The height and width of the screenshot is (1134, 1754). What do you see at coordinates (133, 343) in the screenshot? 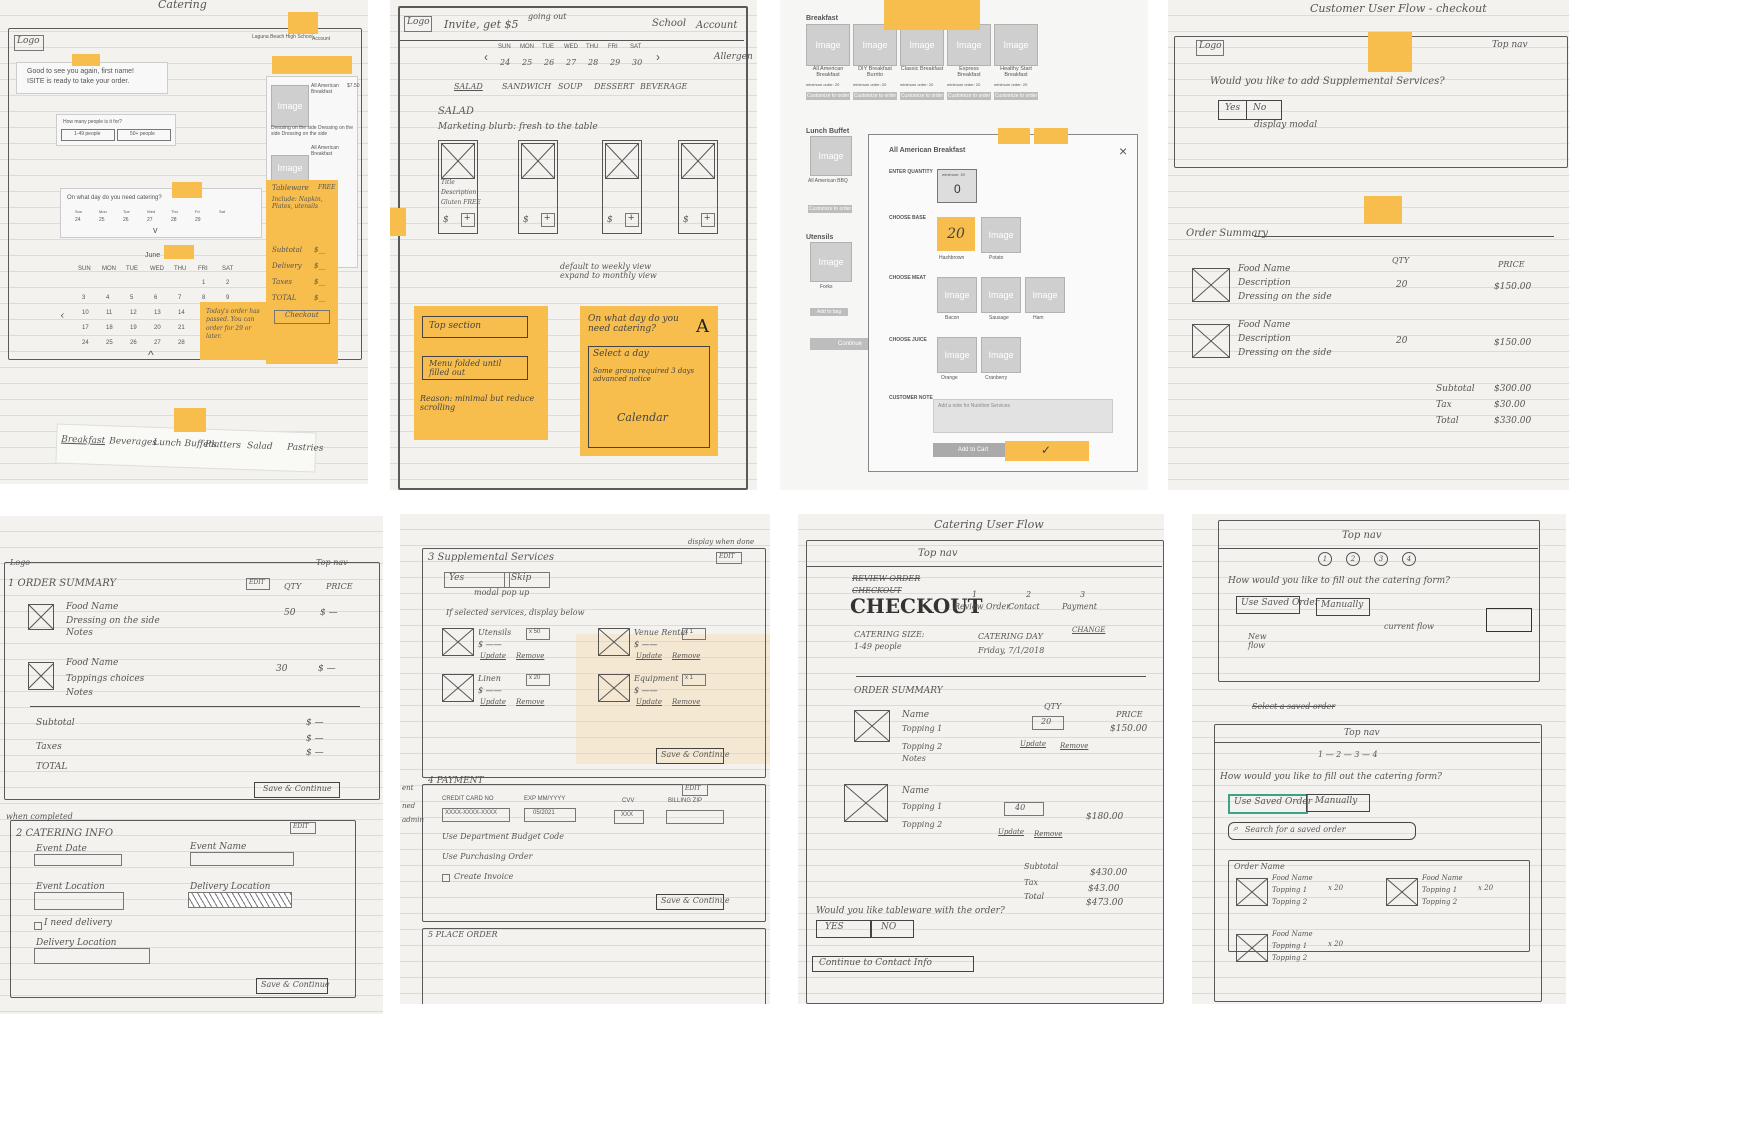
I see `calendar-date: 26` at bounding box center [133, 343].